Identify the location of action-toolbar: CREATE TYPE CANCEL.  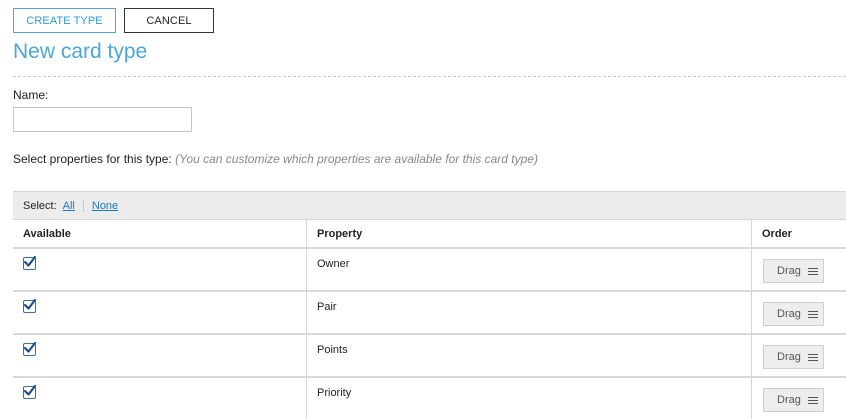
(113, 20).